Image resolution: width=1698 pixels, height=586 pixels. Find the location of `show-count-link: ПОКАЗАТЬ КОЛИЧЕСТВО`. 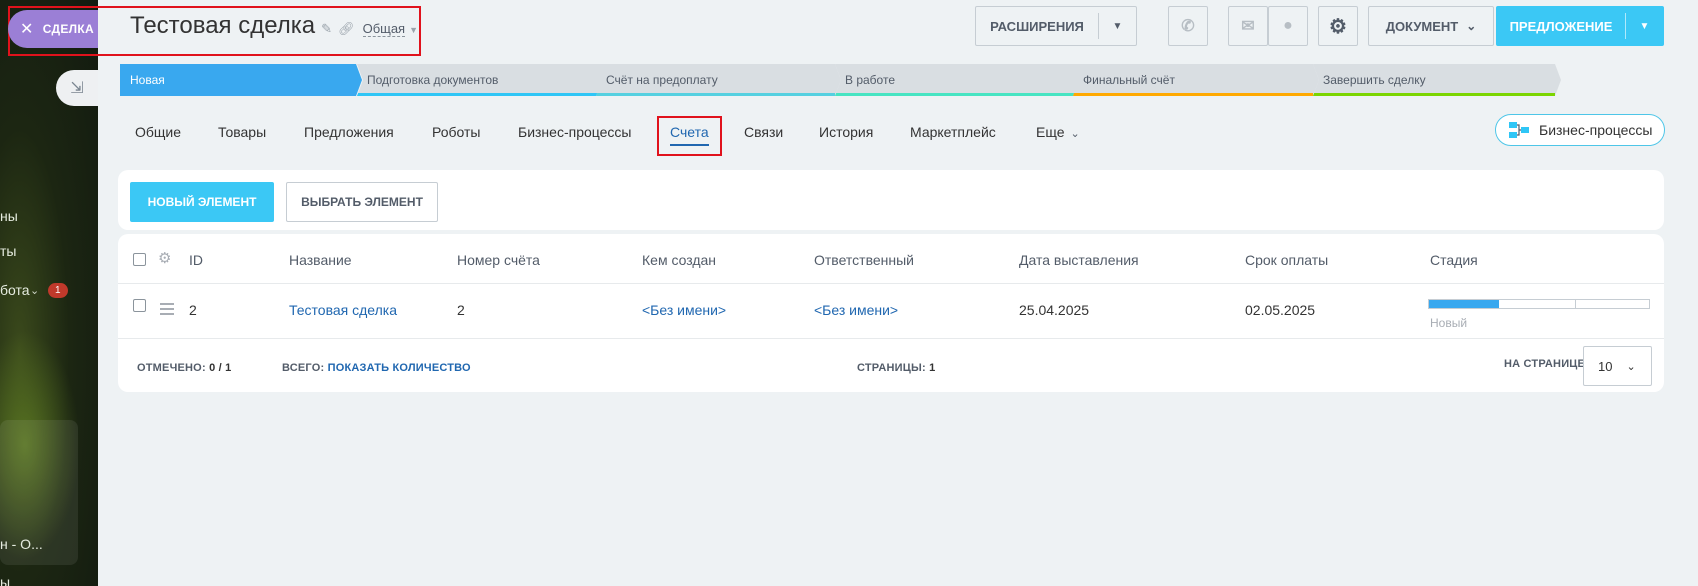

show-count-link: ПОКАЗАТЬ КОЛИЧЕСТВО is located at coordinates (399, 368).